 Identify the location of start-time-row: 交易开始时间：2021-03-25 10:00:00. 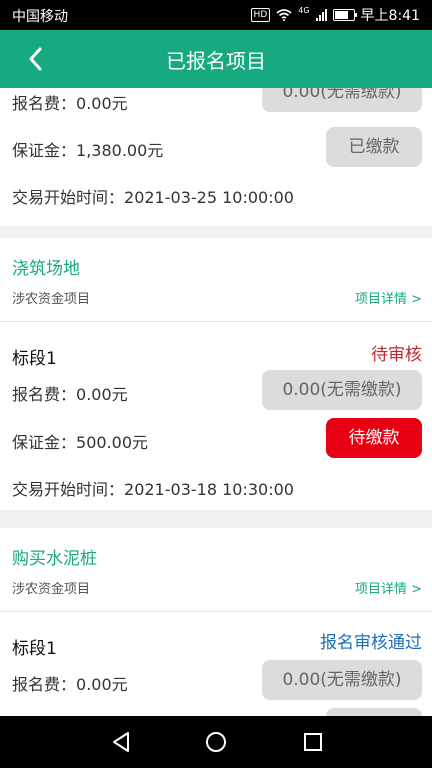
(153, 196).